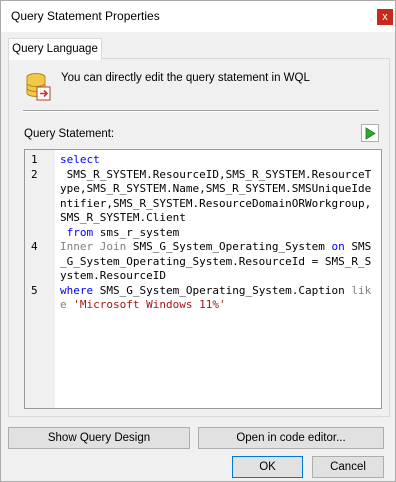 The image size is (396, 482). What do you see at coordinates (77, 232) in the screenshot?
I see `code-keyword: from` at bounding box center [77, 232].